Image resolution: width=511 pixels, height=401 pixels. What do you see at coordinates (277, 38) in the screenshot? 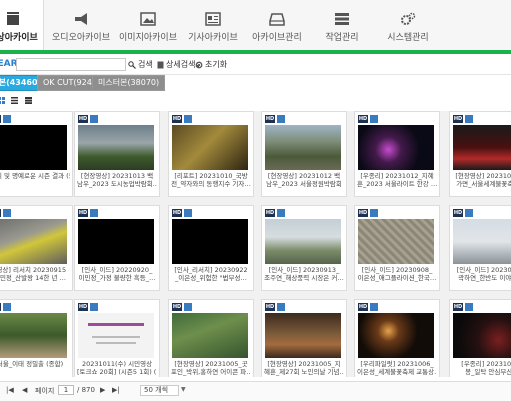
I see `nav-label: 아카이브관리` at bounding box center [277, 38].